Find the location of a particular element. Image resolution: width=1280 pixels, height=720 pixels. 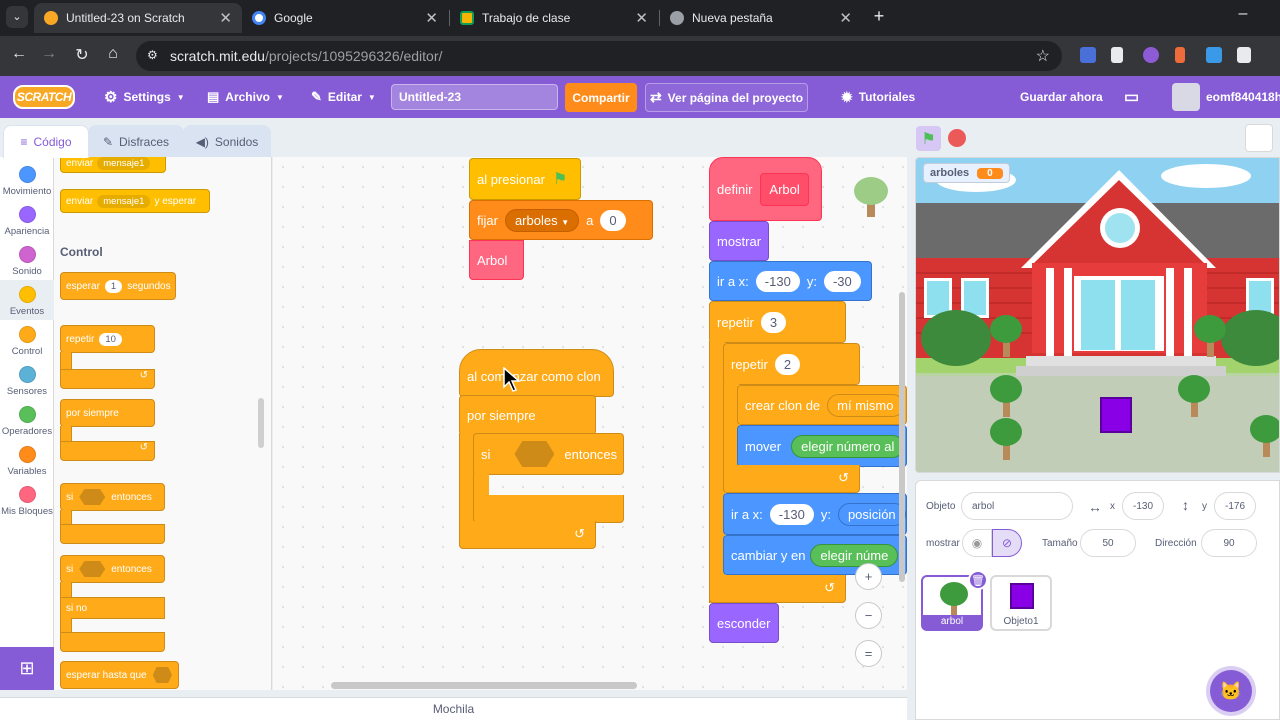

create-clone-block: crear clon de mí mismo is located at coordinates (822, 405).